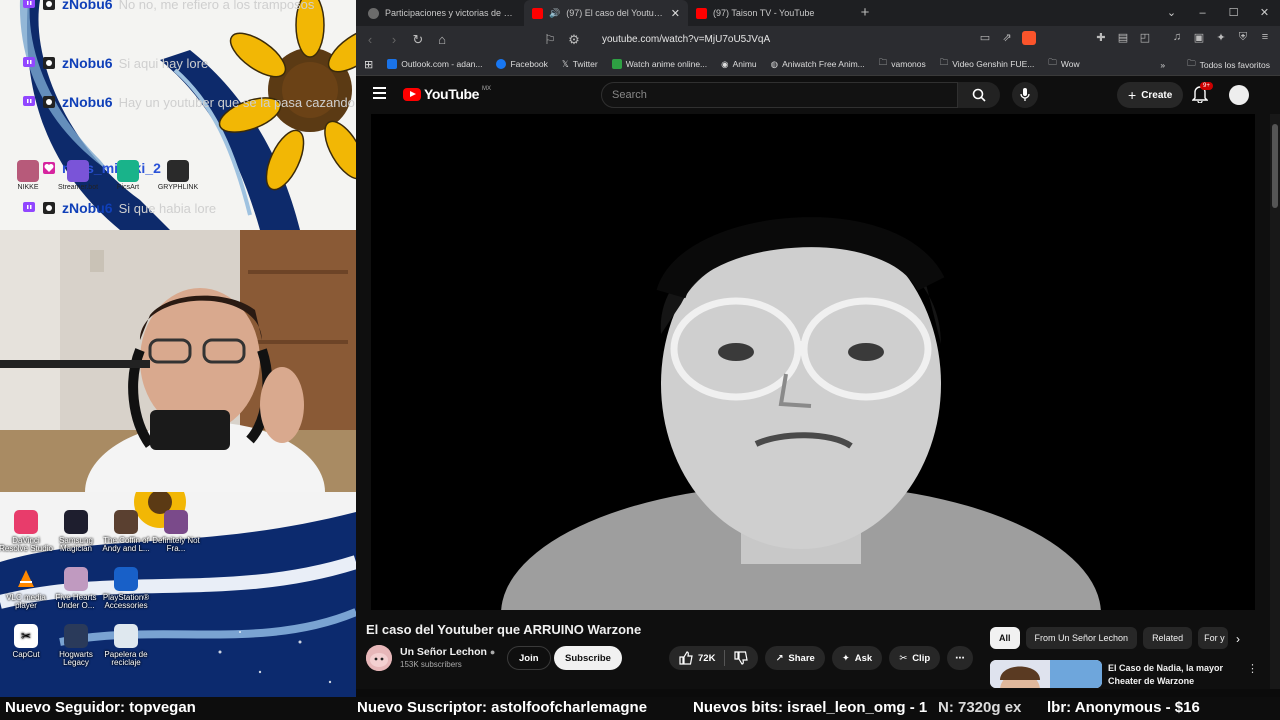  I want to click on chip-for-you: For y, so click(1213, 638).